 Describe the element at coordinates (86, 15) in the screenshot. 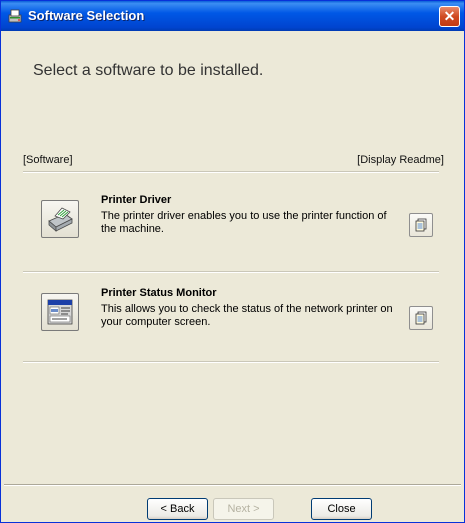

I see `window-title: Software Selection` at that location.